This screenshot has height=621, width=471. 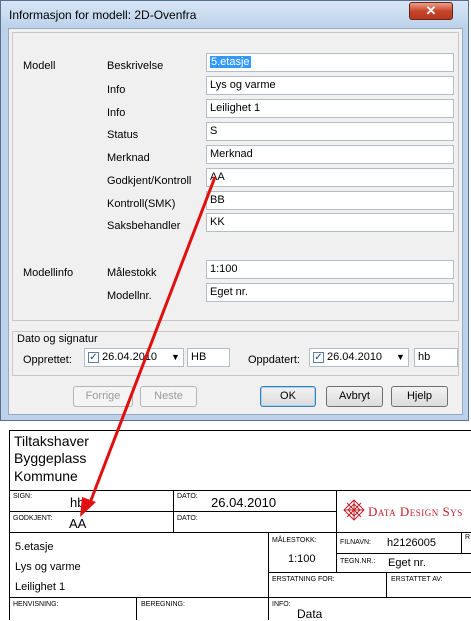 What do you see at coordinates (123, 135) in the screenshot?
I see `field-label-status: Status` at bounding box center [123, 135].